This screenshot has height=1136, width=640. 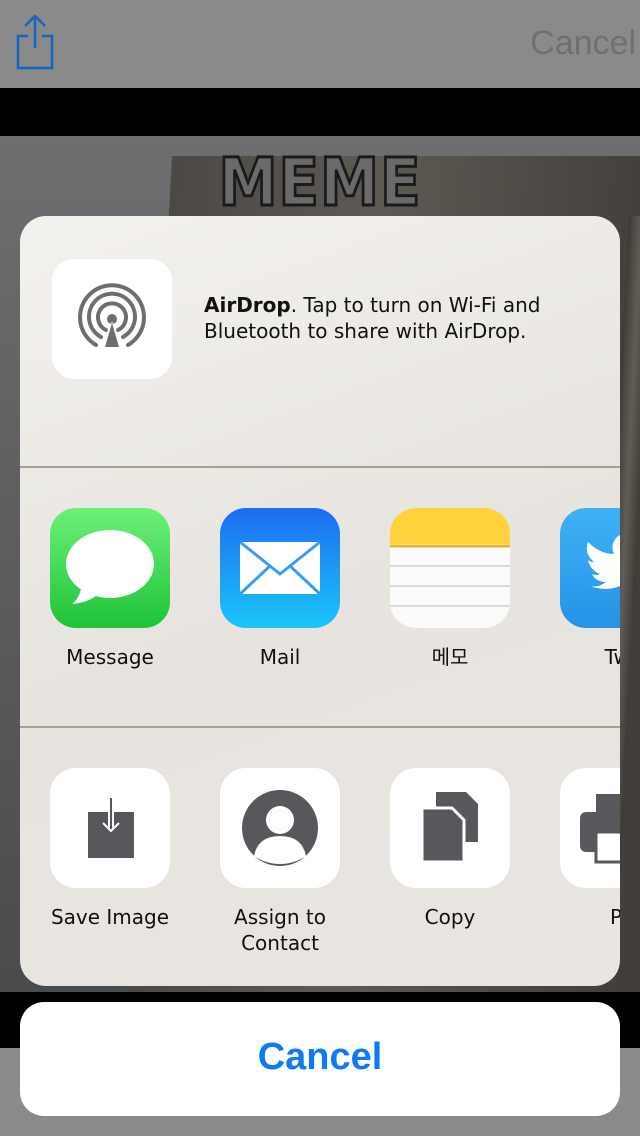 I want to click on app-label-notes: 메모, so click(x=450, y=657).